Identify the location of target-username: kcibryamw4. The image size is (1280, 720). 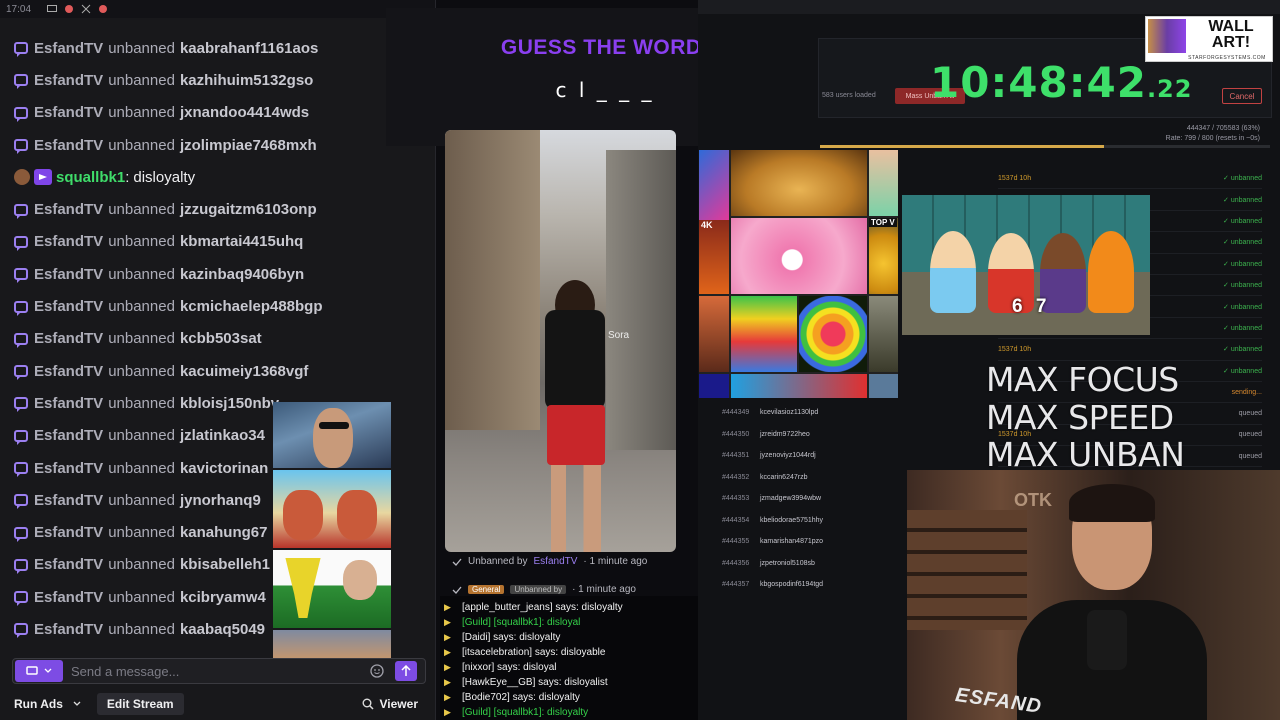
(223, 597).